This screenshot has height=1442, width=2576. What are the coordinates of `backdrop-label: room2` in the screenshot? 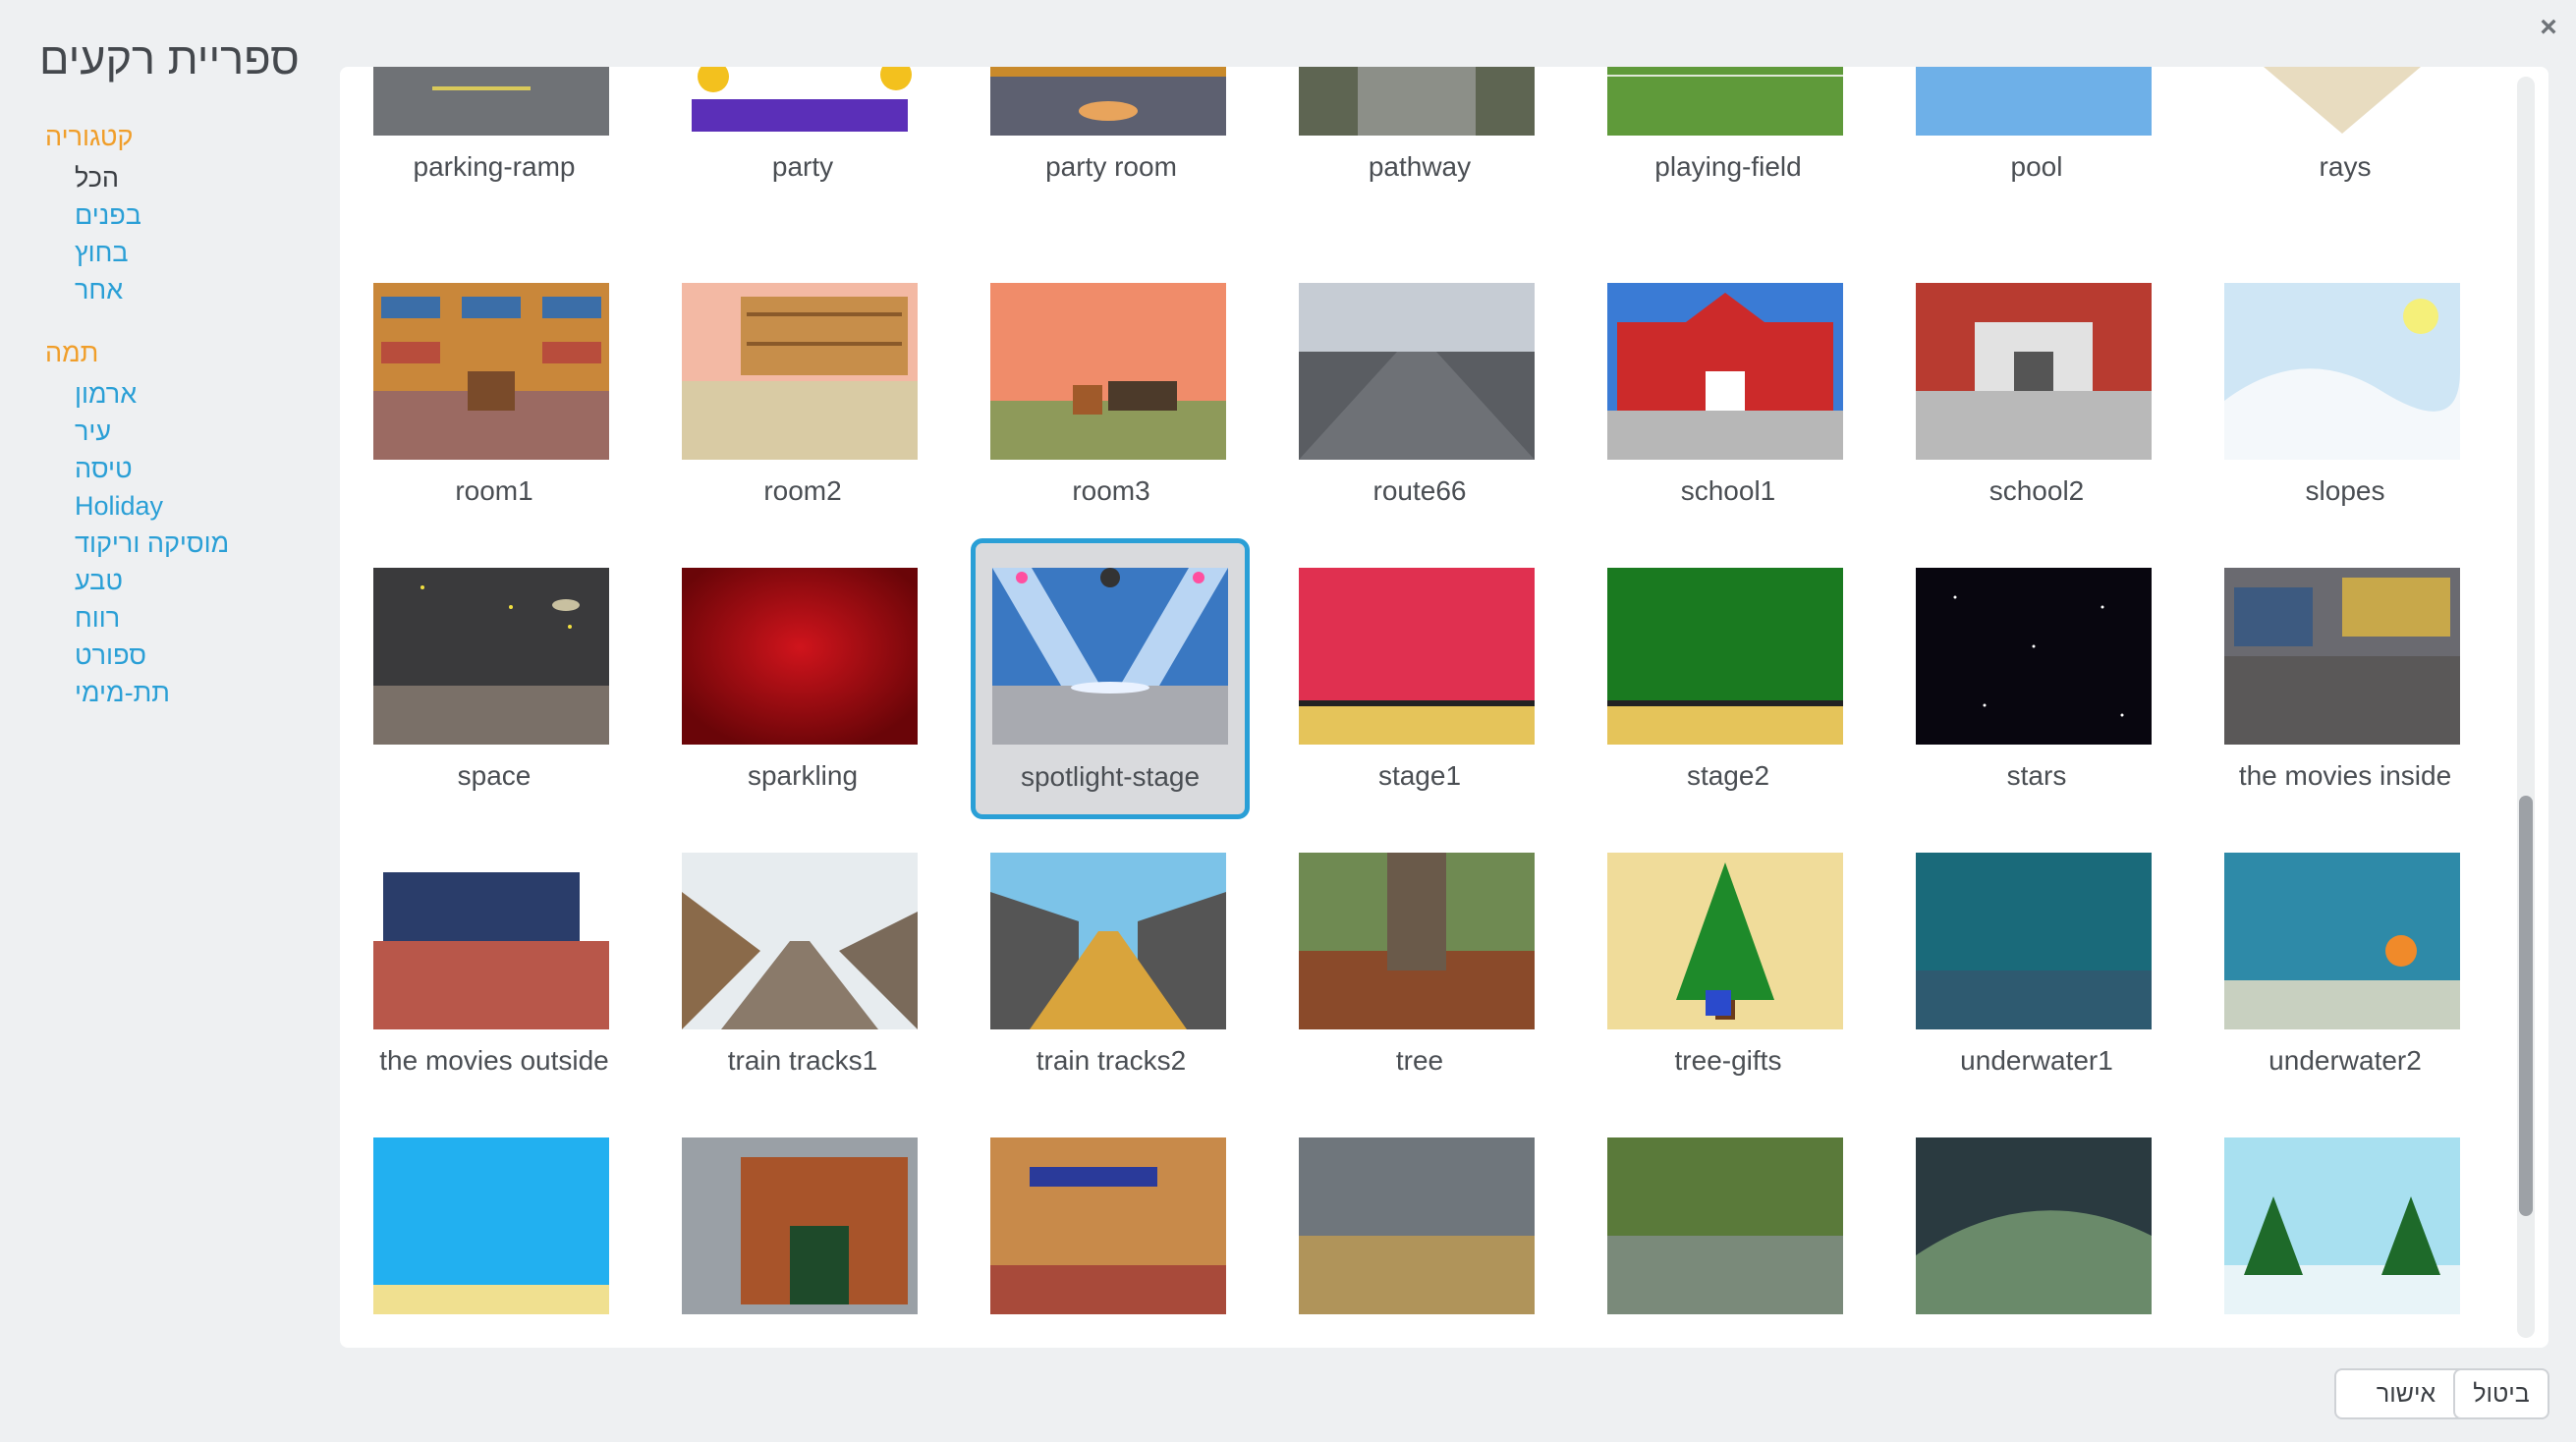 It's located at (802, 490).